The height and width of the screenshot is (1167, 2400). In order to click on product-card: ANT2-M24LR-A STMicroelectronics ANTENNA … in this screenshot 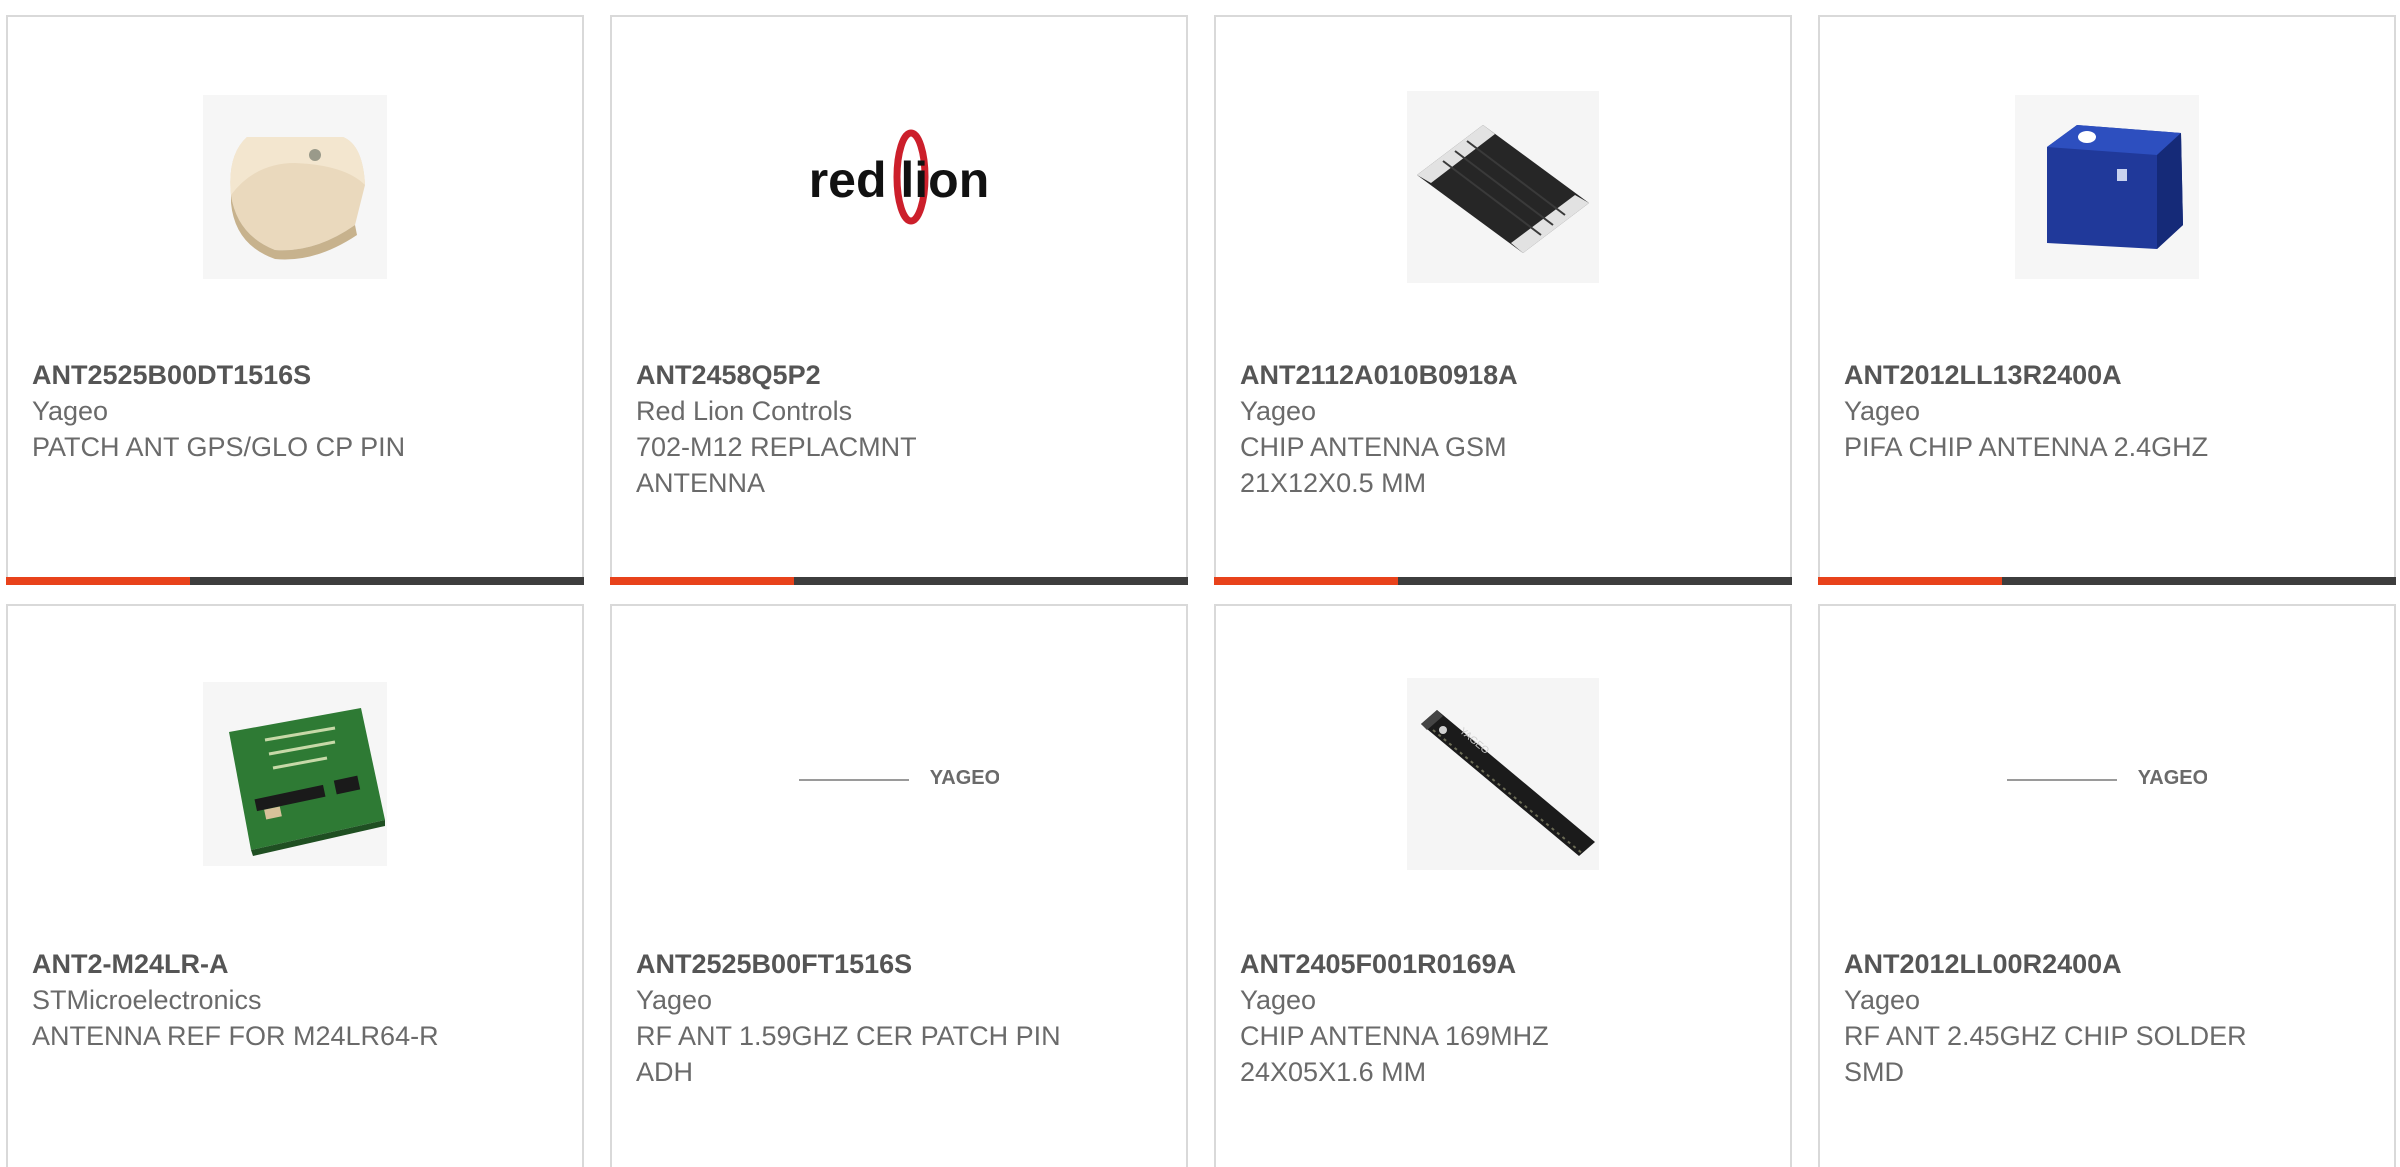, I will do `click(295, 885)`.